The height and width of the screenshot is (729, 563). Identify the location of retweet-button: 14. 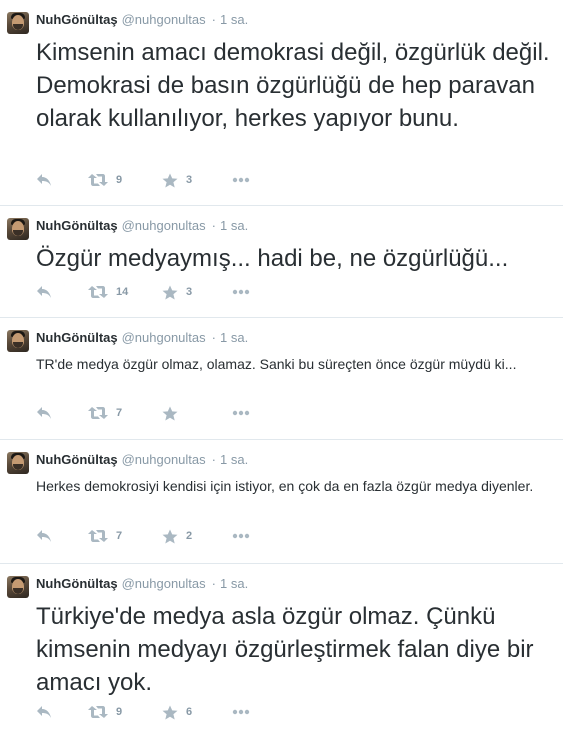
(108, 292).